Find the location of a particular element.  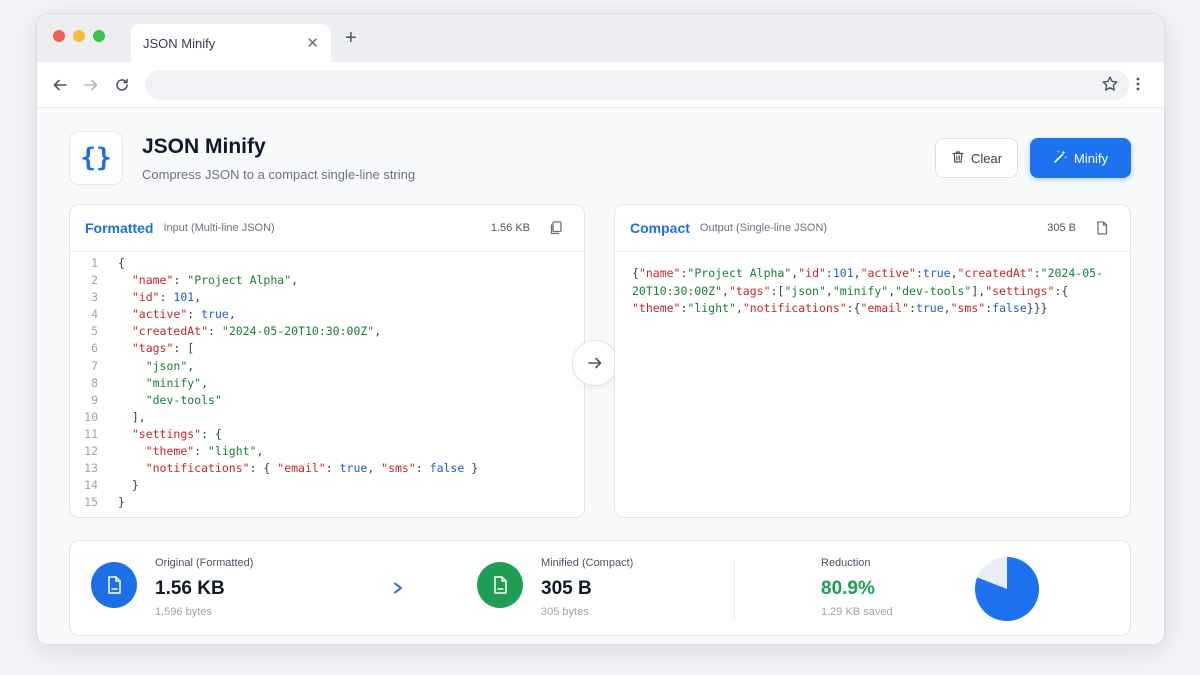

reduction-label: Reduction is located at coordinates (846, 563).